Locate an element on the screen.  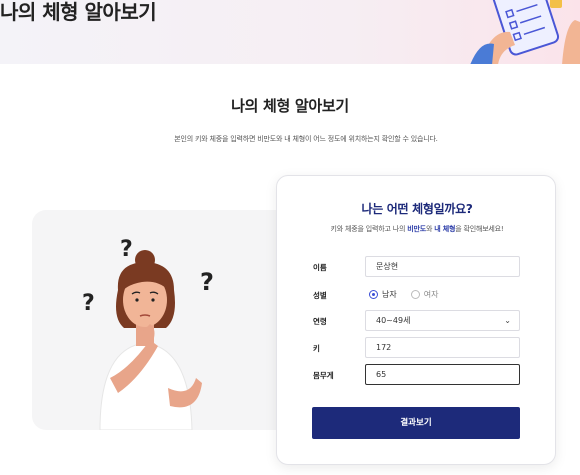
gender-male-label: 남자 is located at coordinates (389, 294).